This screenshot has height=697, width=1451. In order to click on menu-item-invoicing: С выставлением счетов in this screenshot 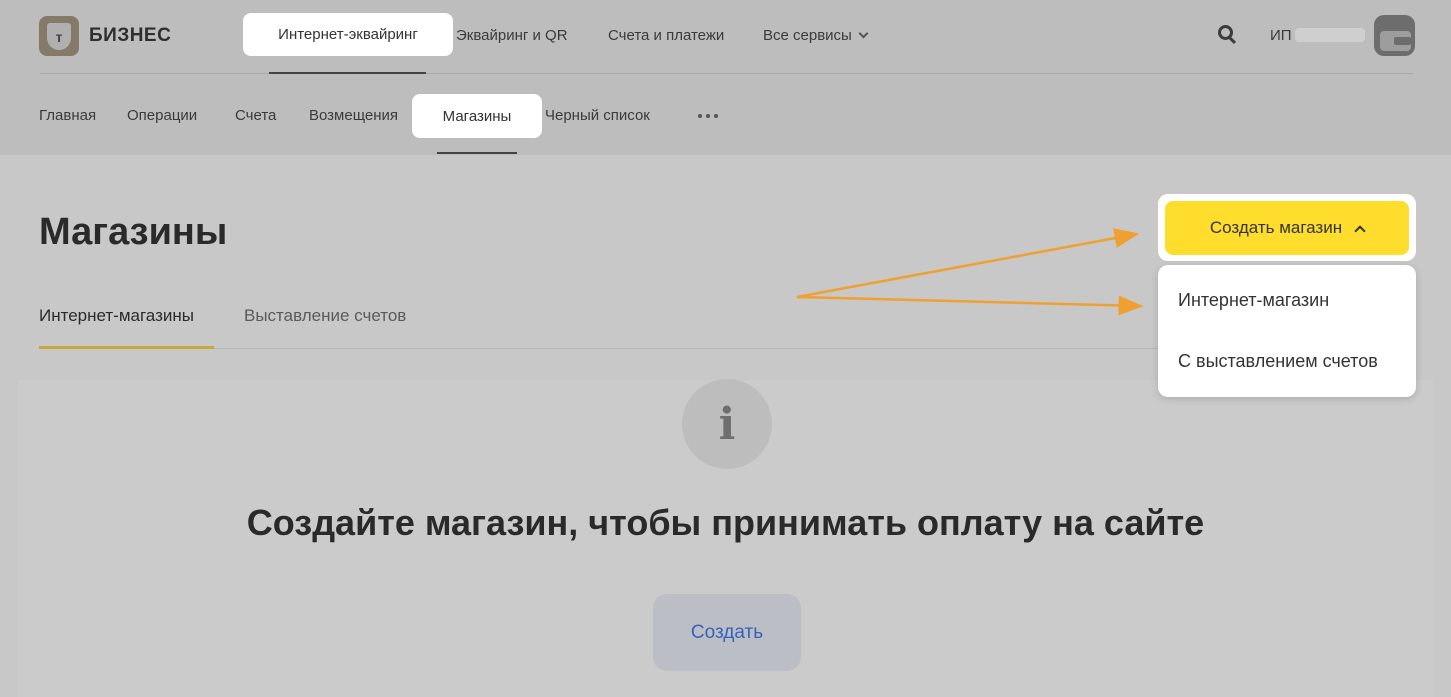, I will do `click(1278, 361)`.